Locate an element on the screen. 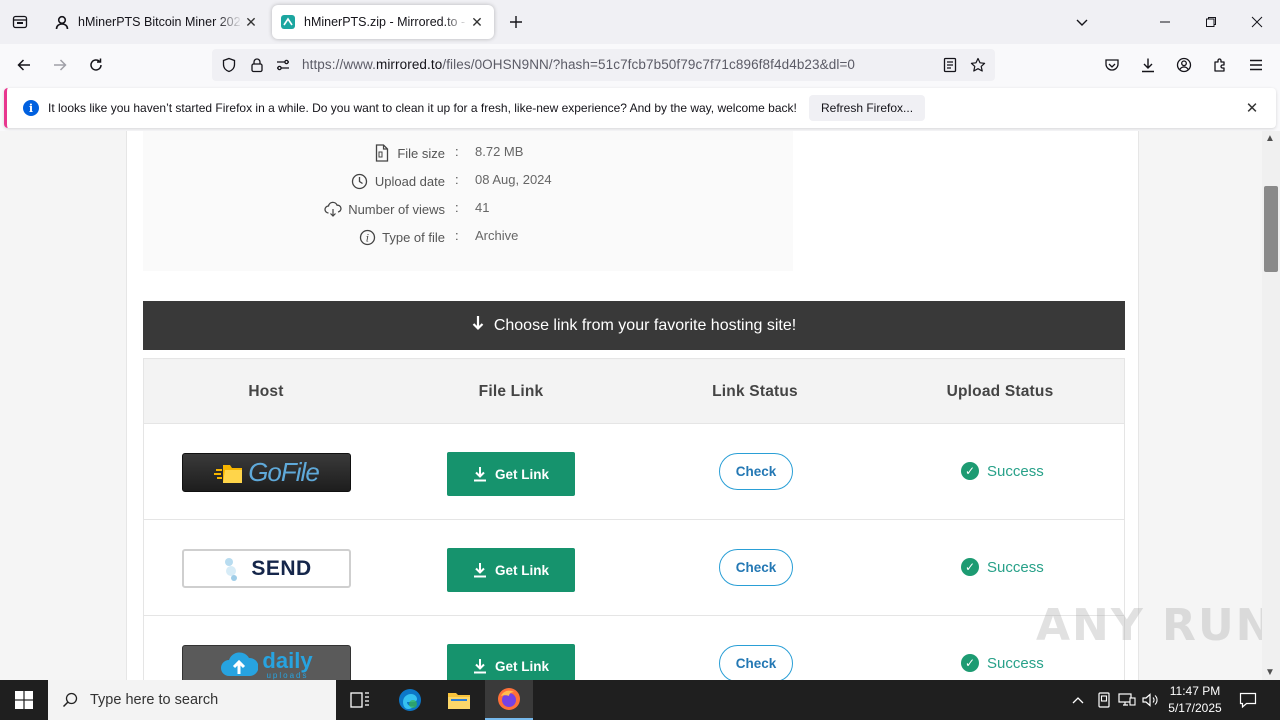 Image resolution: width=1280 pixels, height=720 pixels. network-icon is located at coordinates (1127, 700).